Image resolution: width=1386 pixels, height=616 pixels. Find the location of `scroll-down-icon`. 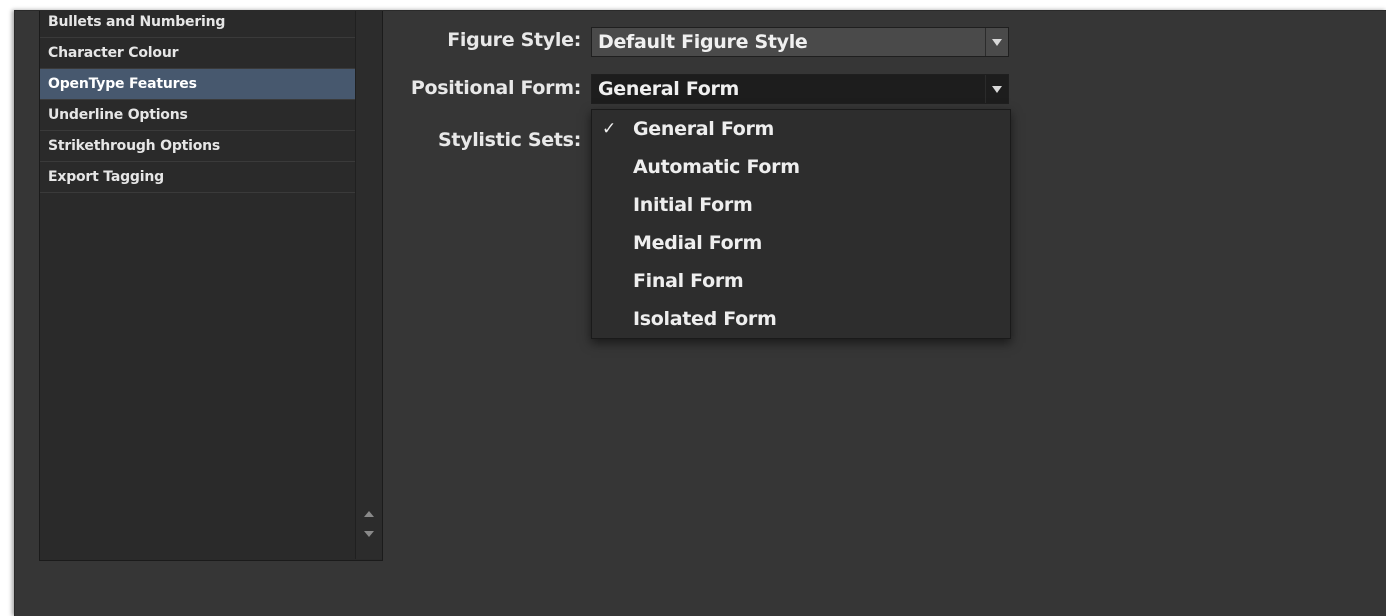

scroll-down-icon is located at coordinates (369, 534).